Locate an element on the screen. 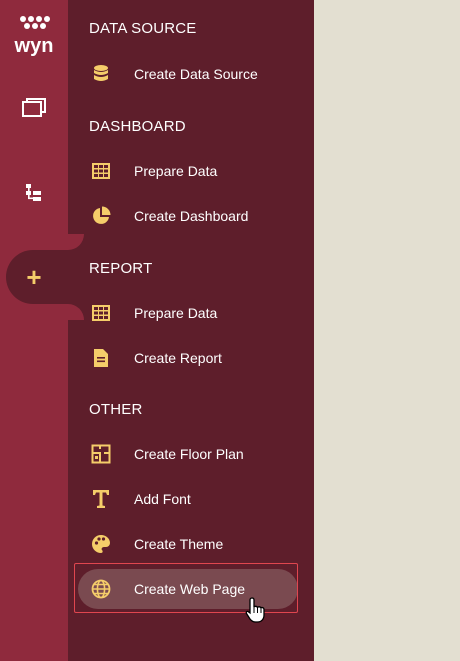 The height and width of the screenshot is (661, 460). menu-item-label: Create Web Page is located at coordinates (190, 589).